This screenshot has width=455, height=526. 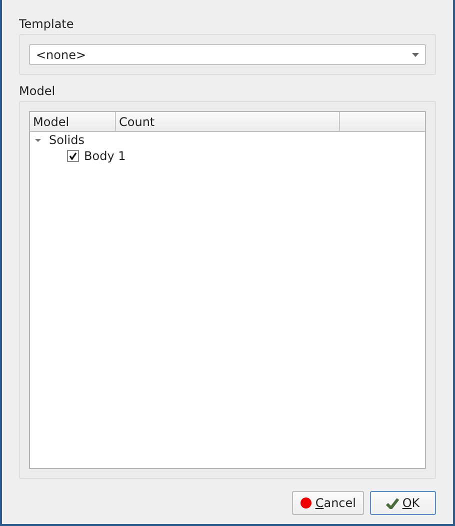 I want to click on checkbox, so click(x=73, y=156).